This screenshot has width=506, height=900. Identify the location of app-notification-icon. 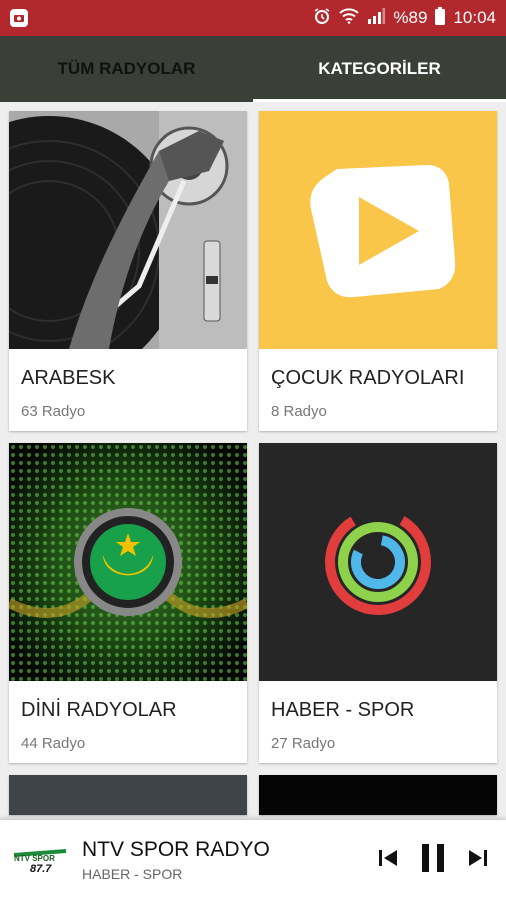
(19, 18).